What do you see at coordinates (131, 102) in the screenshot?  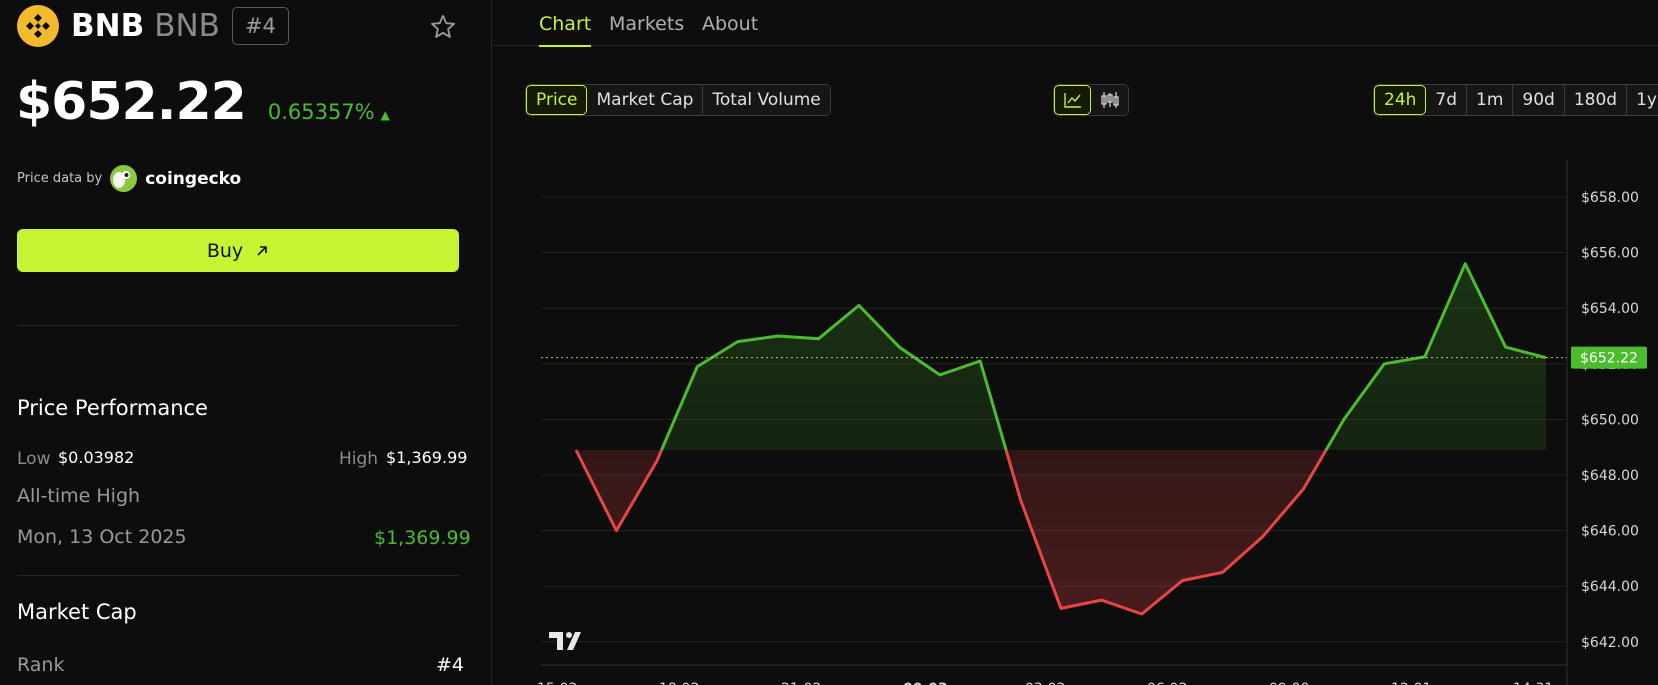 I see `current-price: $652.22` at bounding box center [131, 102].